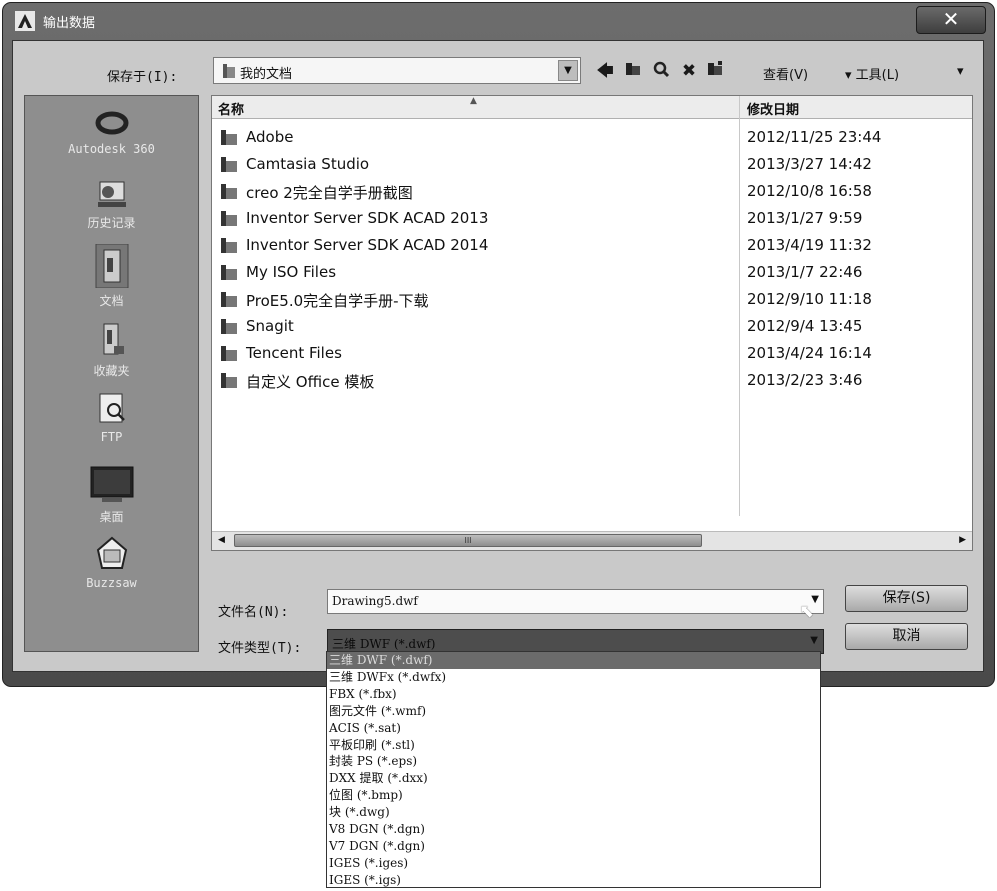 This screenshot has height=891, width=997. I want to click on places-bar: Autodesk 360 历史记录 文档 收藏夹 FTP 桌面 Buzzsaw, so click(111, 373).